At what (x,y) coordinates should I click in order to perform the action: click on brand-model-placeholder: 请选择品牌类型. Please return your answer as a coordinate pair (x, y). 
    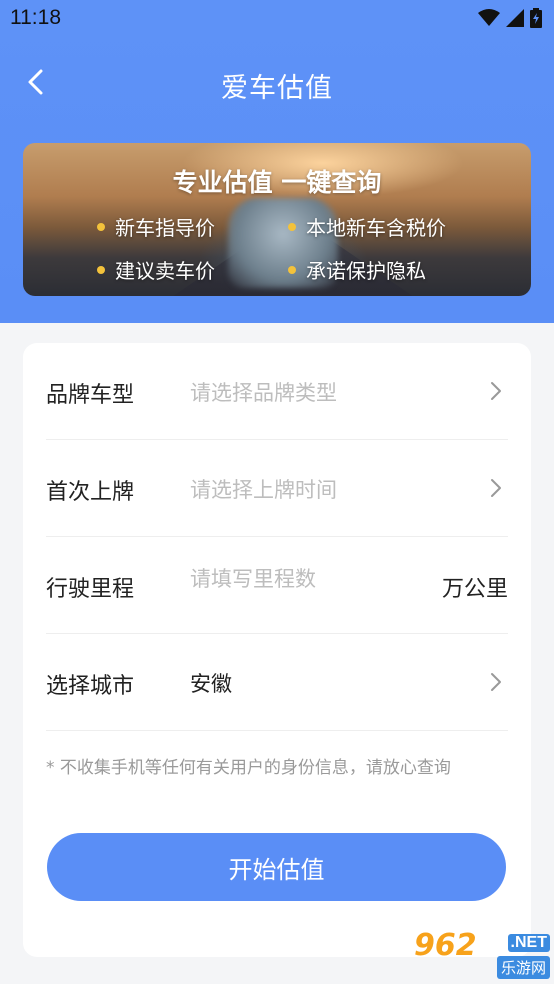
    Looking at the image, I should click on (263, 393).